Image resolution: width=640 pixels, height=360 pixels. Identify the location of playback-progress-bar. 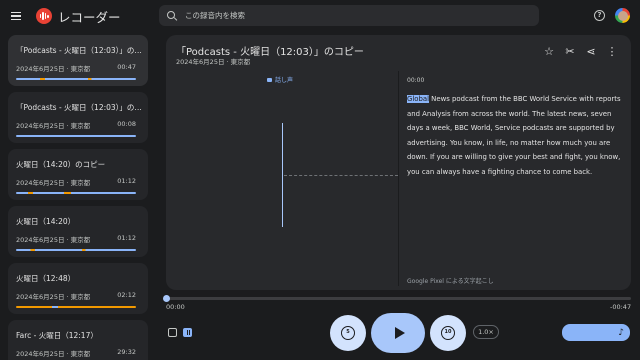
(397, 298).